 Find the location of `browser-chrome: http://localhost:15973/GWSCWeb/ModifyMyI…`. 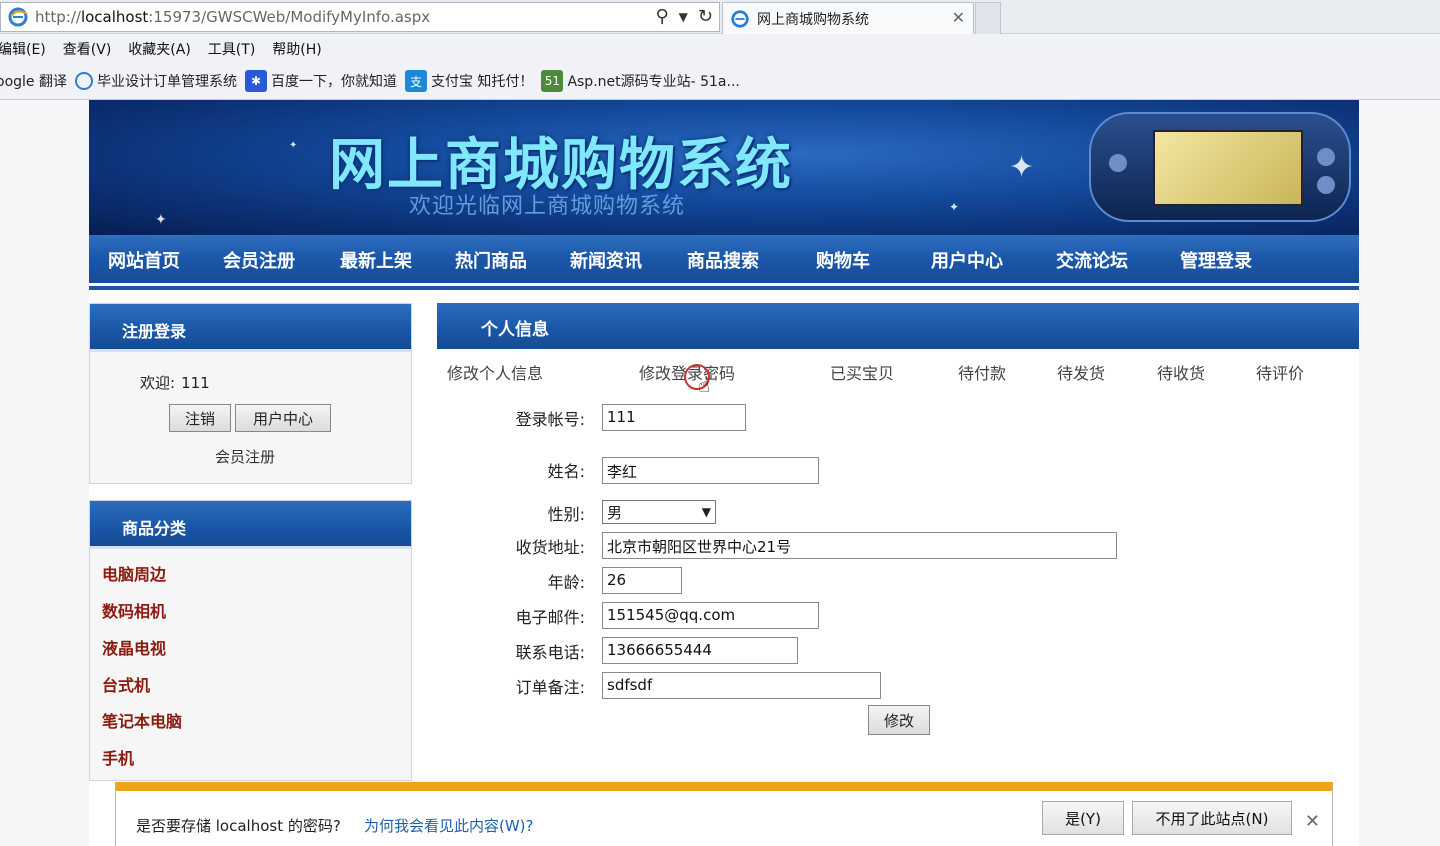

browser-chrome: http://localhost:15973/GWSCWeb/ModifyMyI… is located at coordinates (720, 50).